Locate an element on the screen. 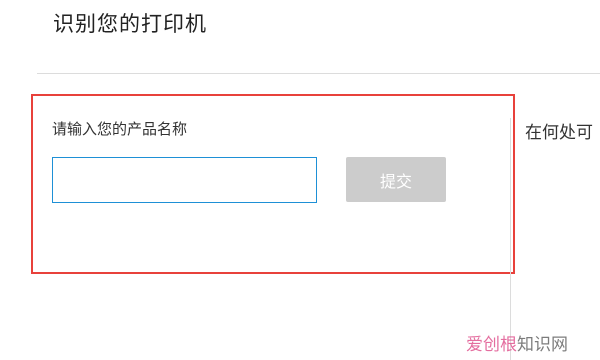 The image size is (600, 360). submit-button: 提交 is located at coordinates (396, 179).